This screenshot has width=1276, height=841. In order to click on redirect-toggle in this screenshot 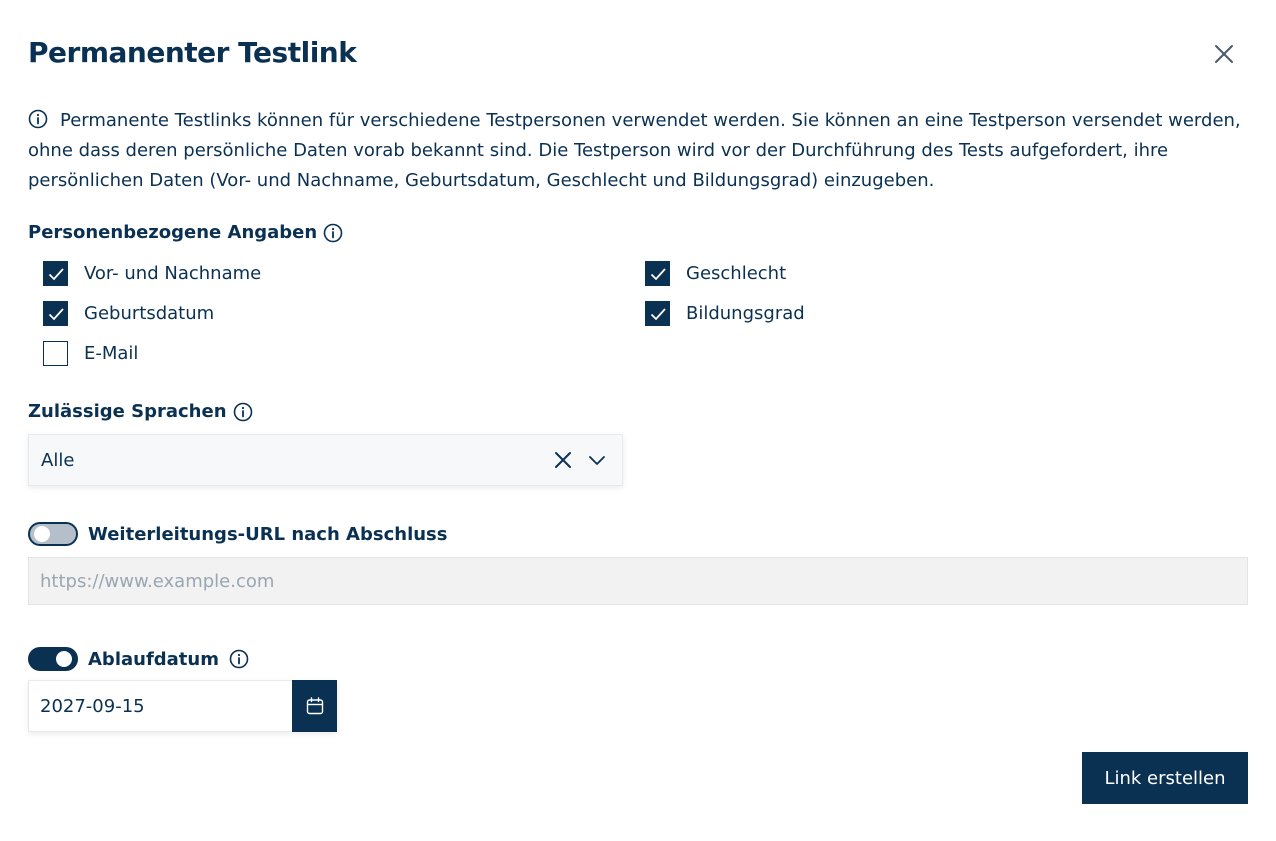, I will do `click(53, 534)`.